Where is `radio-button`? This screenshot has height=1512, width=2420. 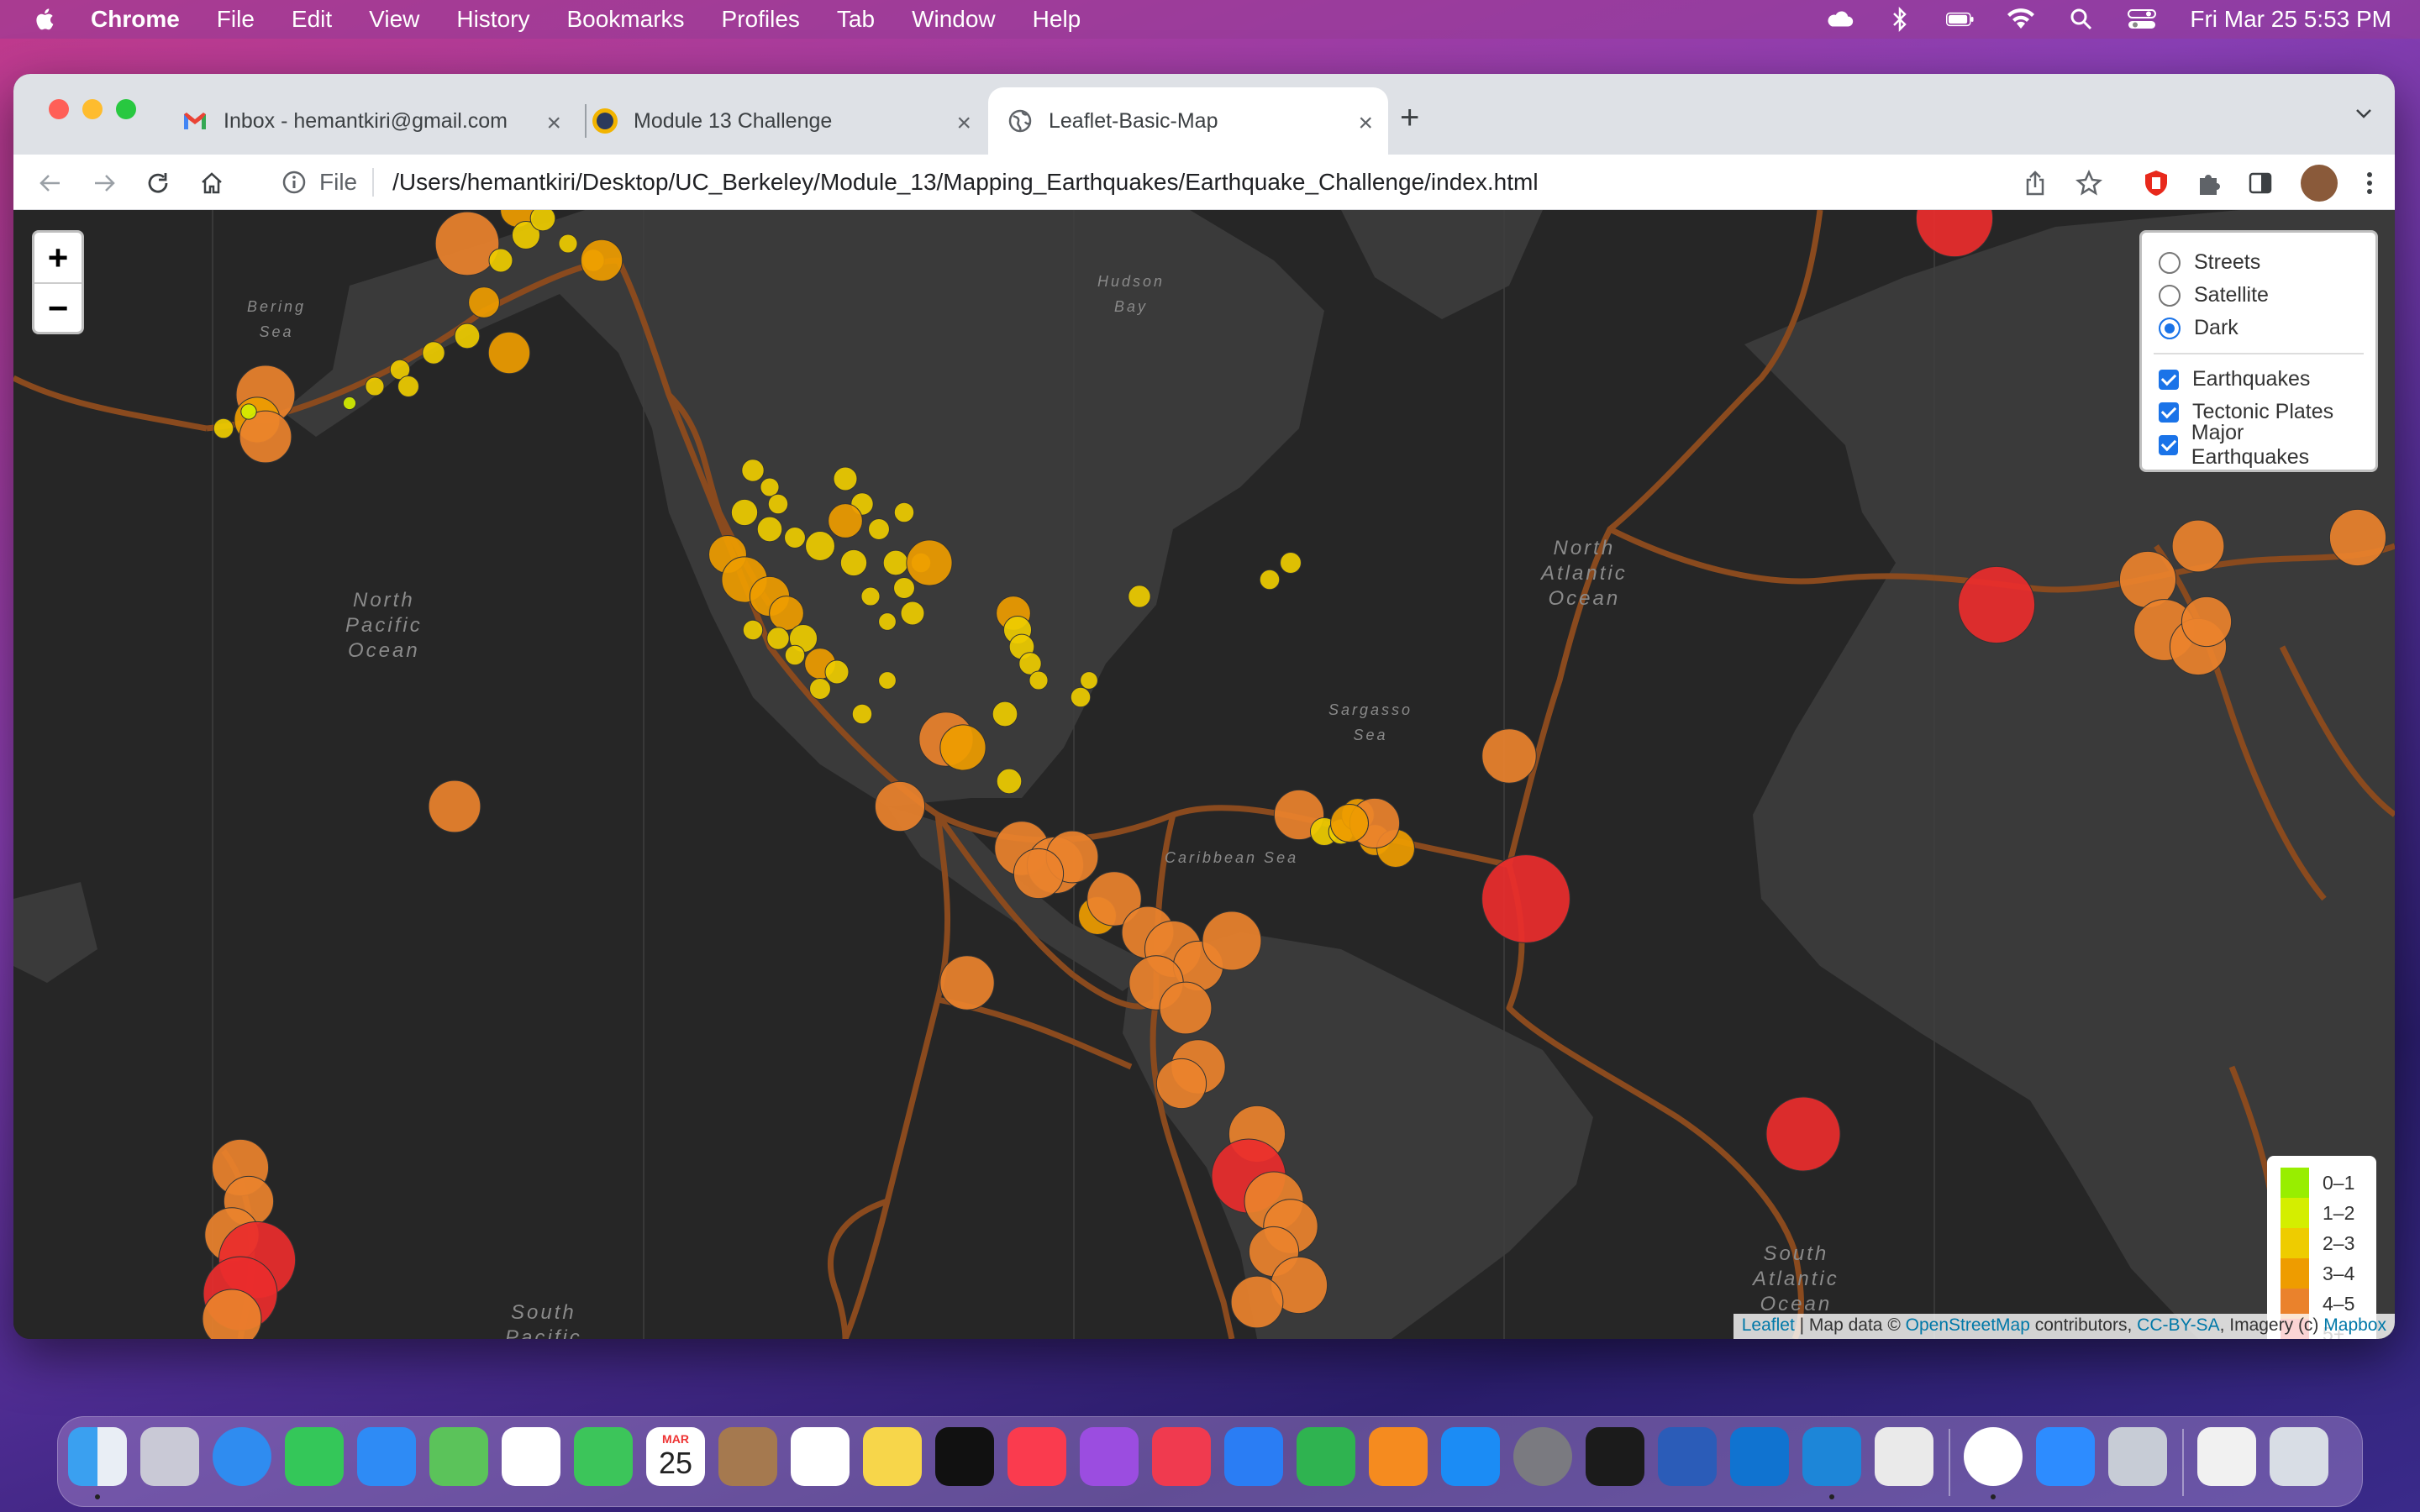
radio-button is located at coordinates (2170, 262).